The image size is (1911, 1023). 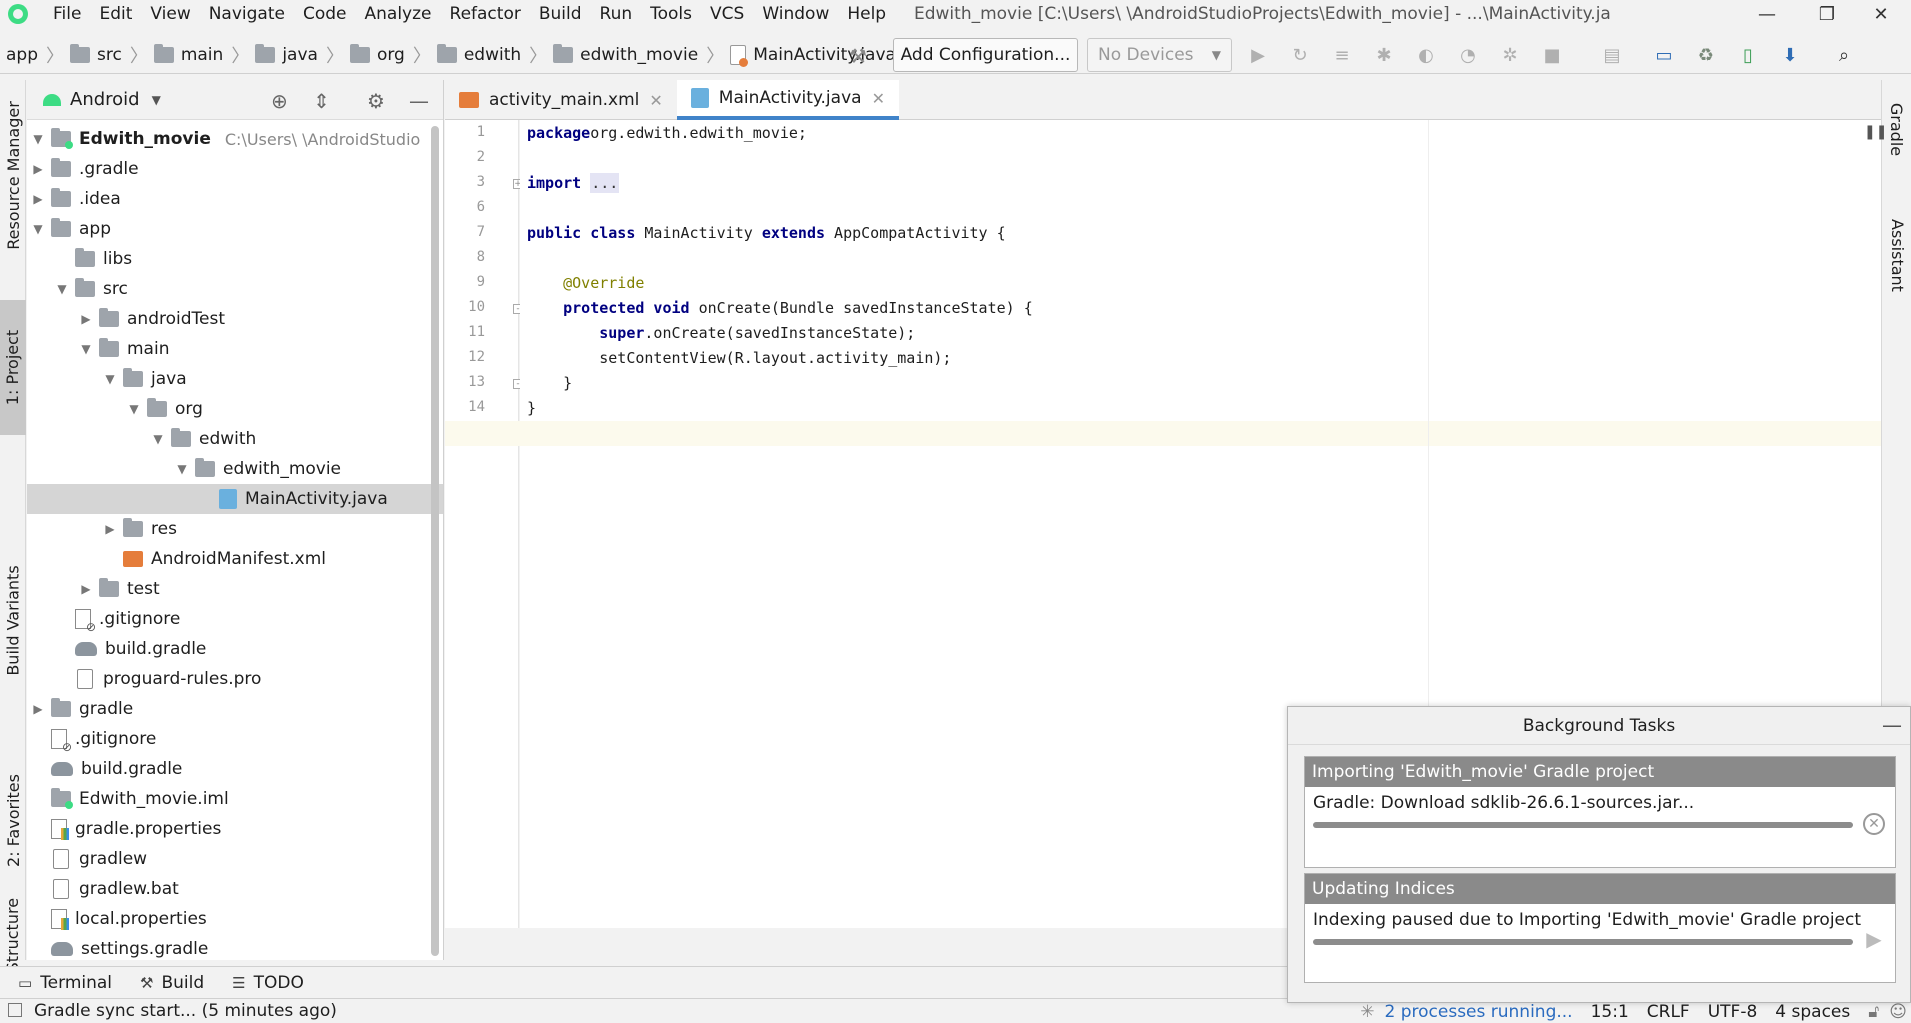 I want to click on close-window-icon: ✕, so click(x=1881, y=14).